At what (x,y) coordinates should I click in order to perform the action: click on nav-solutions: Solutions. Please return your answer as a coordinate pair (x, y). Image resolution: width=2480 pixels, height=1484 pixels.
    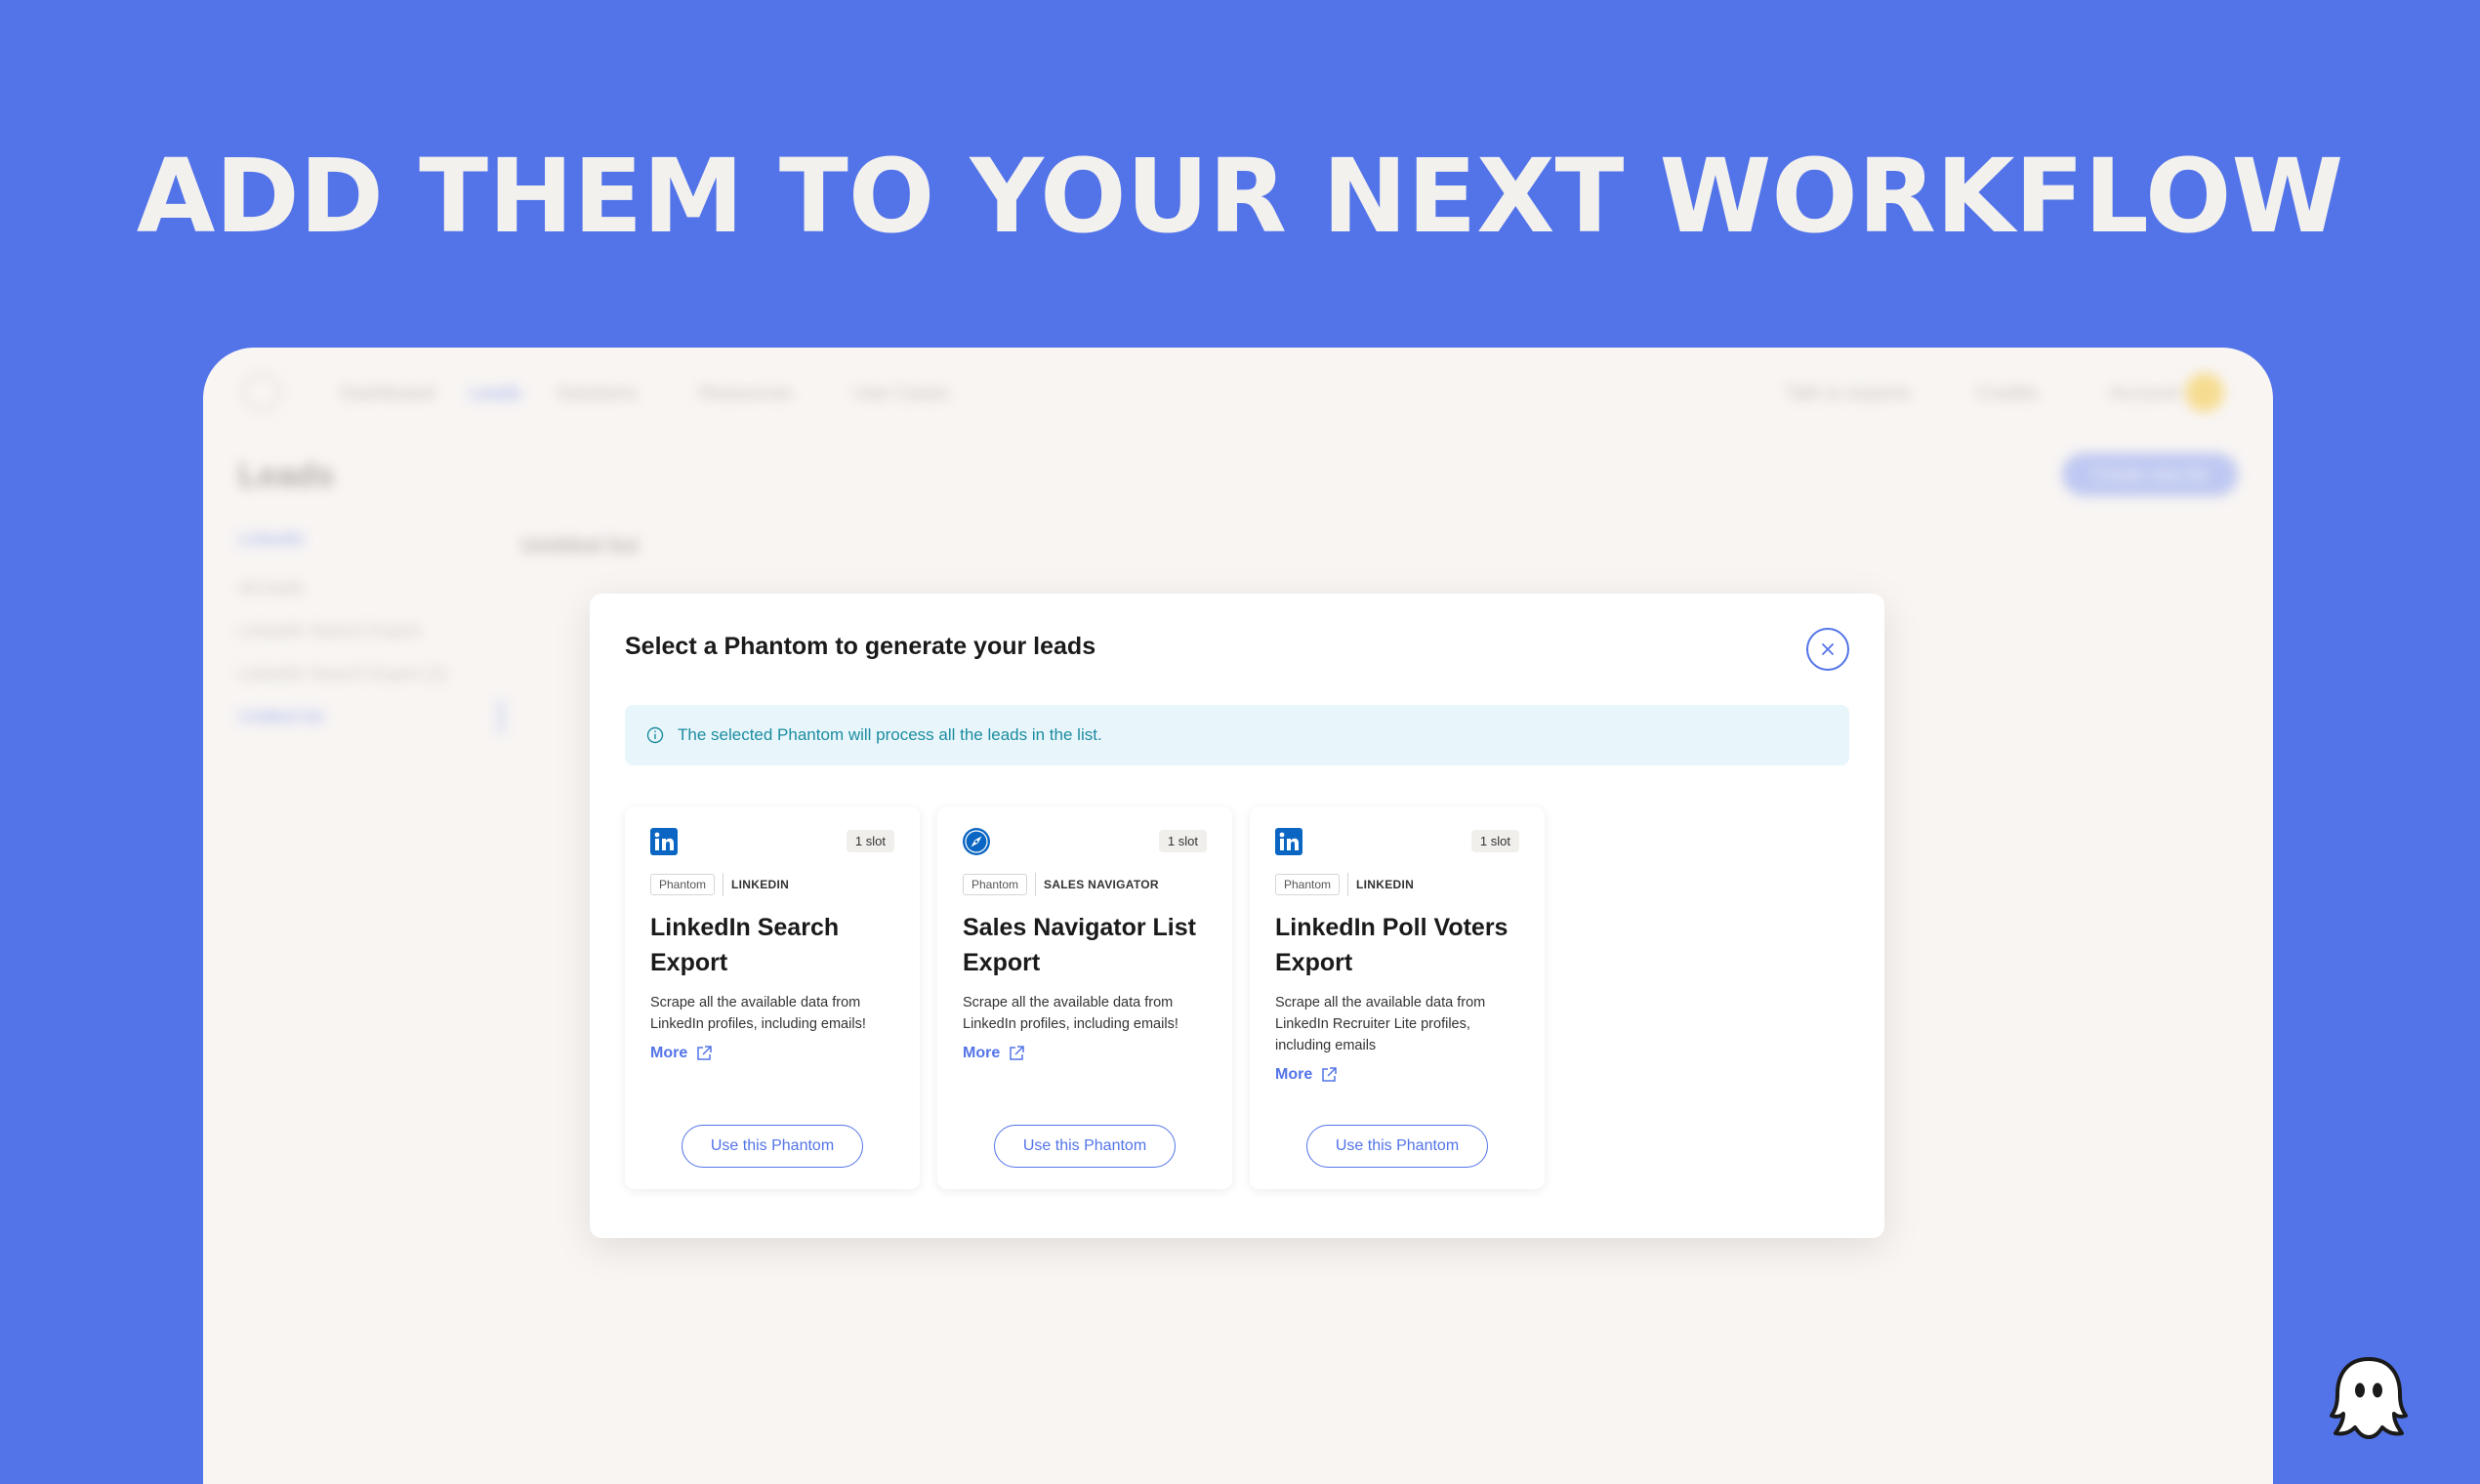
    Looking at the image, I should click on (597, 394).